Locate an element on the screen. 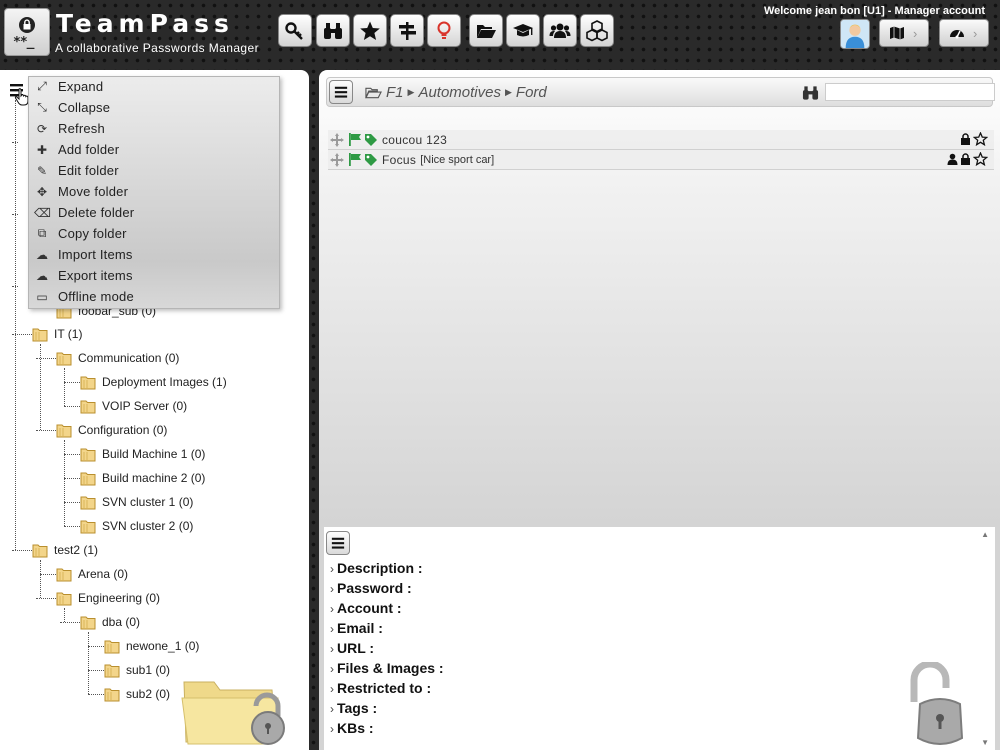  detail-field: › Password : is located at coordinates (371, 588).